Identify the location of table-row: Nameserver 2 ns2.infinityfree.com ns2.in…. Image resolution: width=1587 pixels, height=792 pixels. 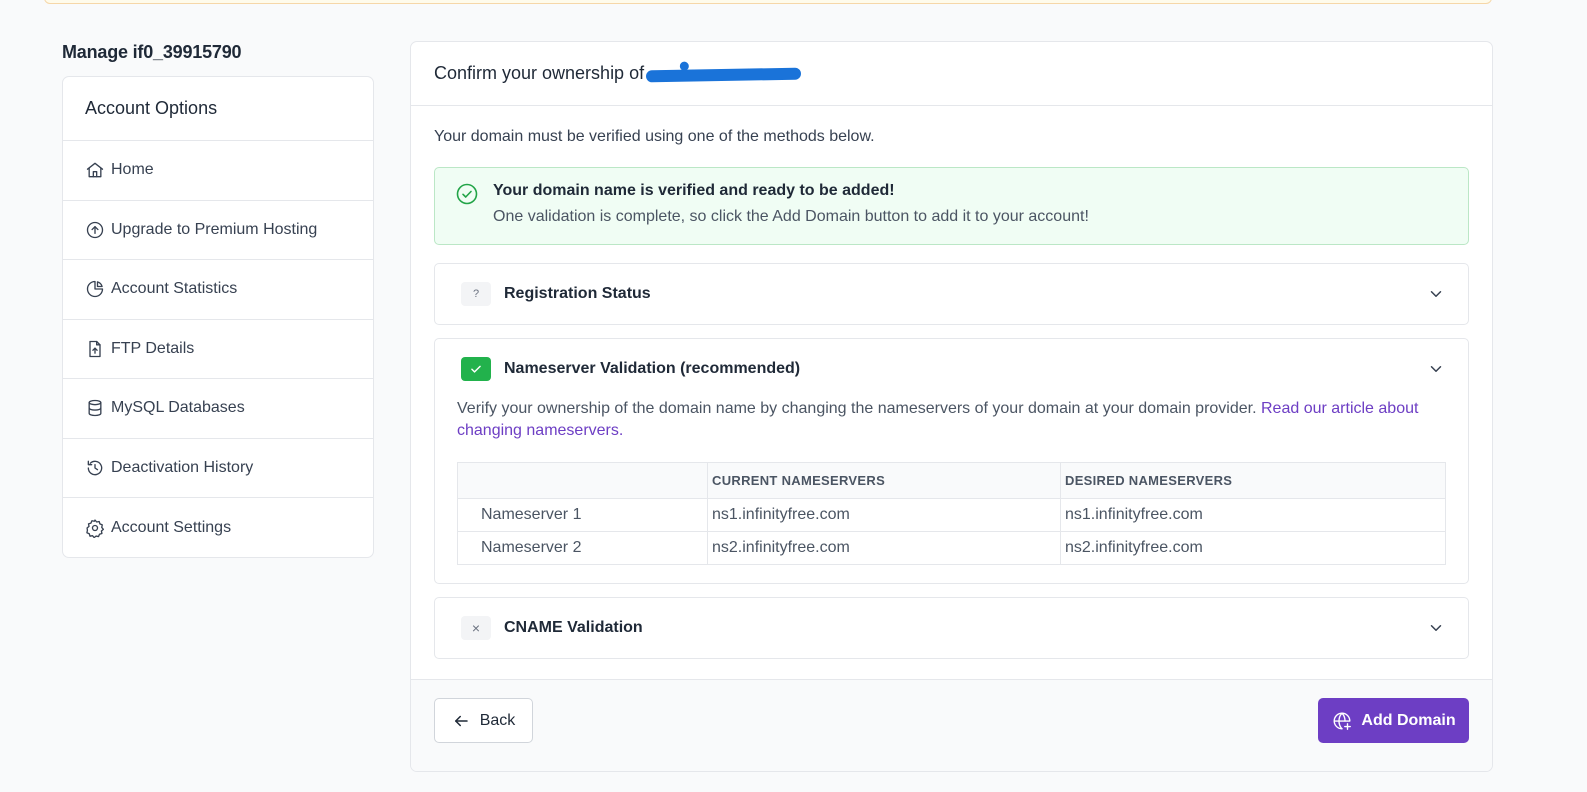
(951, 548).